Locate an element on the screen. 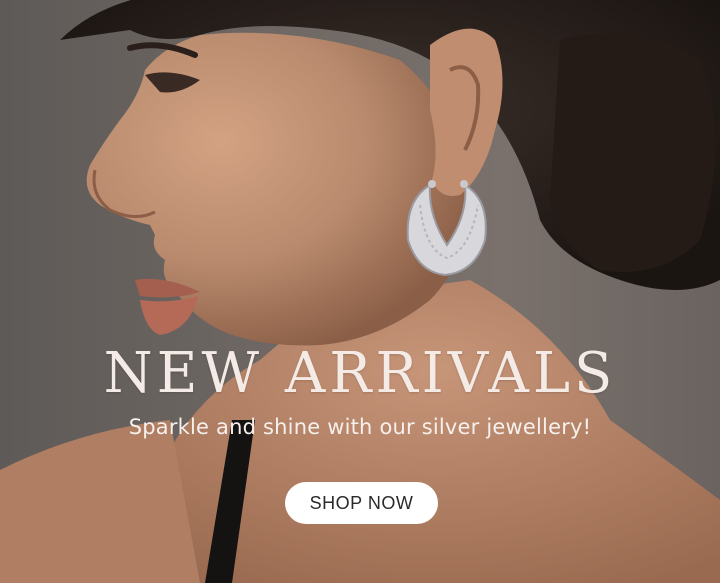  headline: NEW ARRIVALS is located at coordinates (360, 373).